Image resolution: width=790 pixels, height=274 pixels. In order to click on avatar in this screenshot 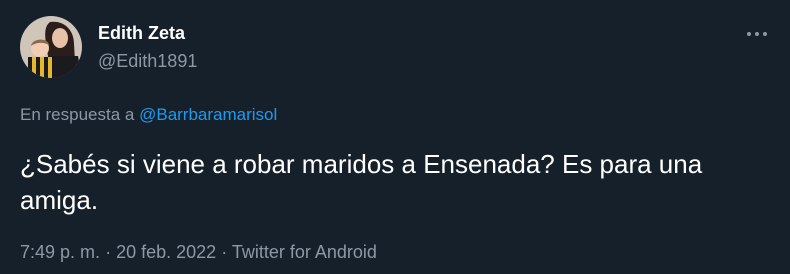, I will do `click(51, 47)`.